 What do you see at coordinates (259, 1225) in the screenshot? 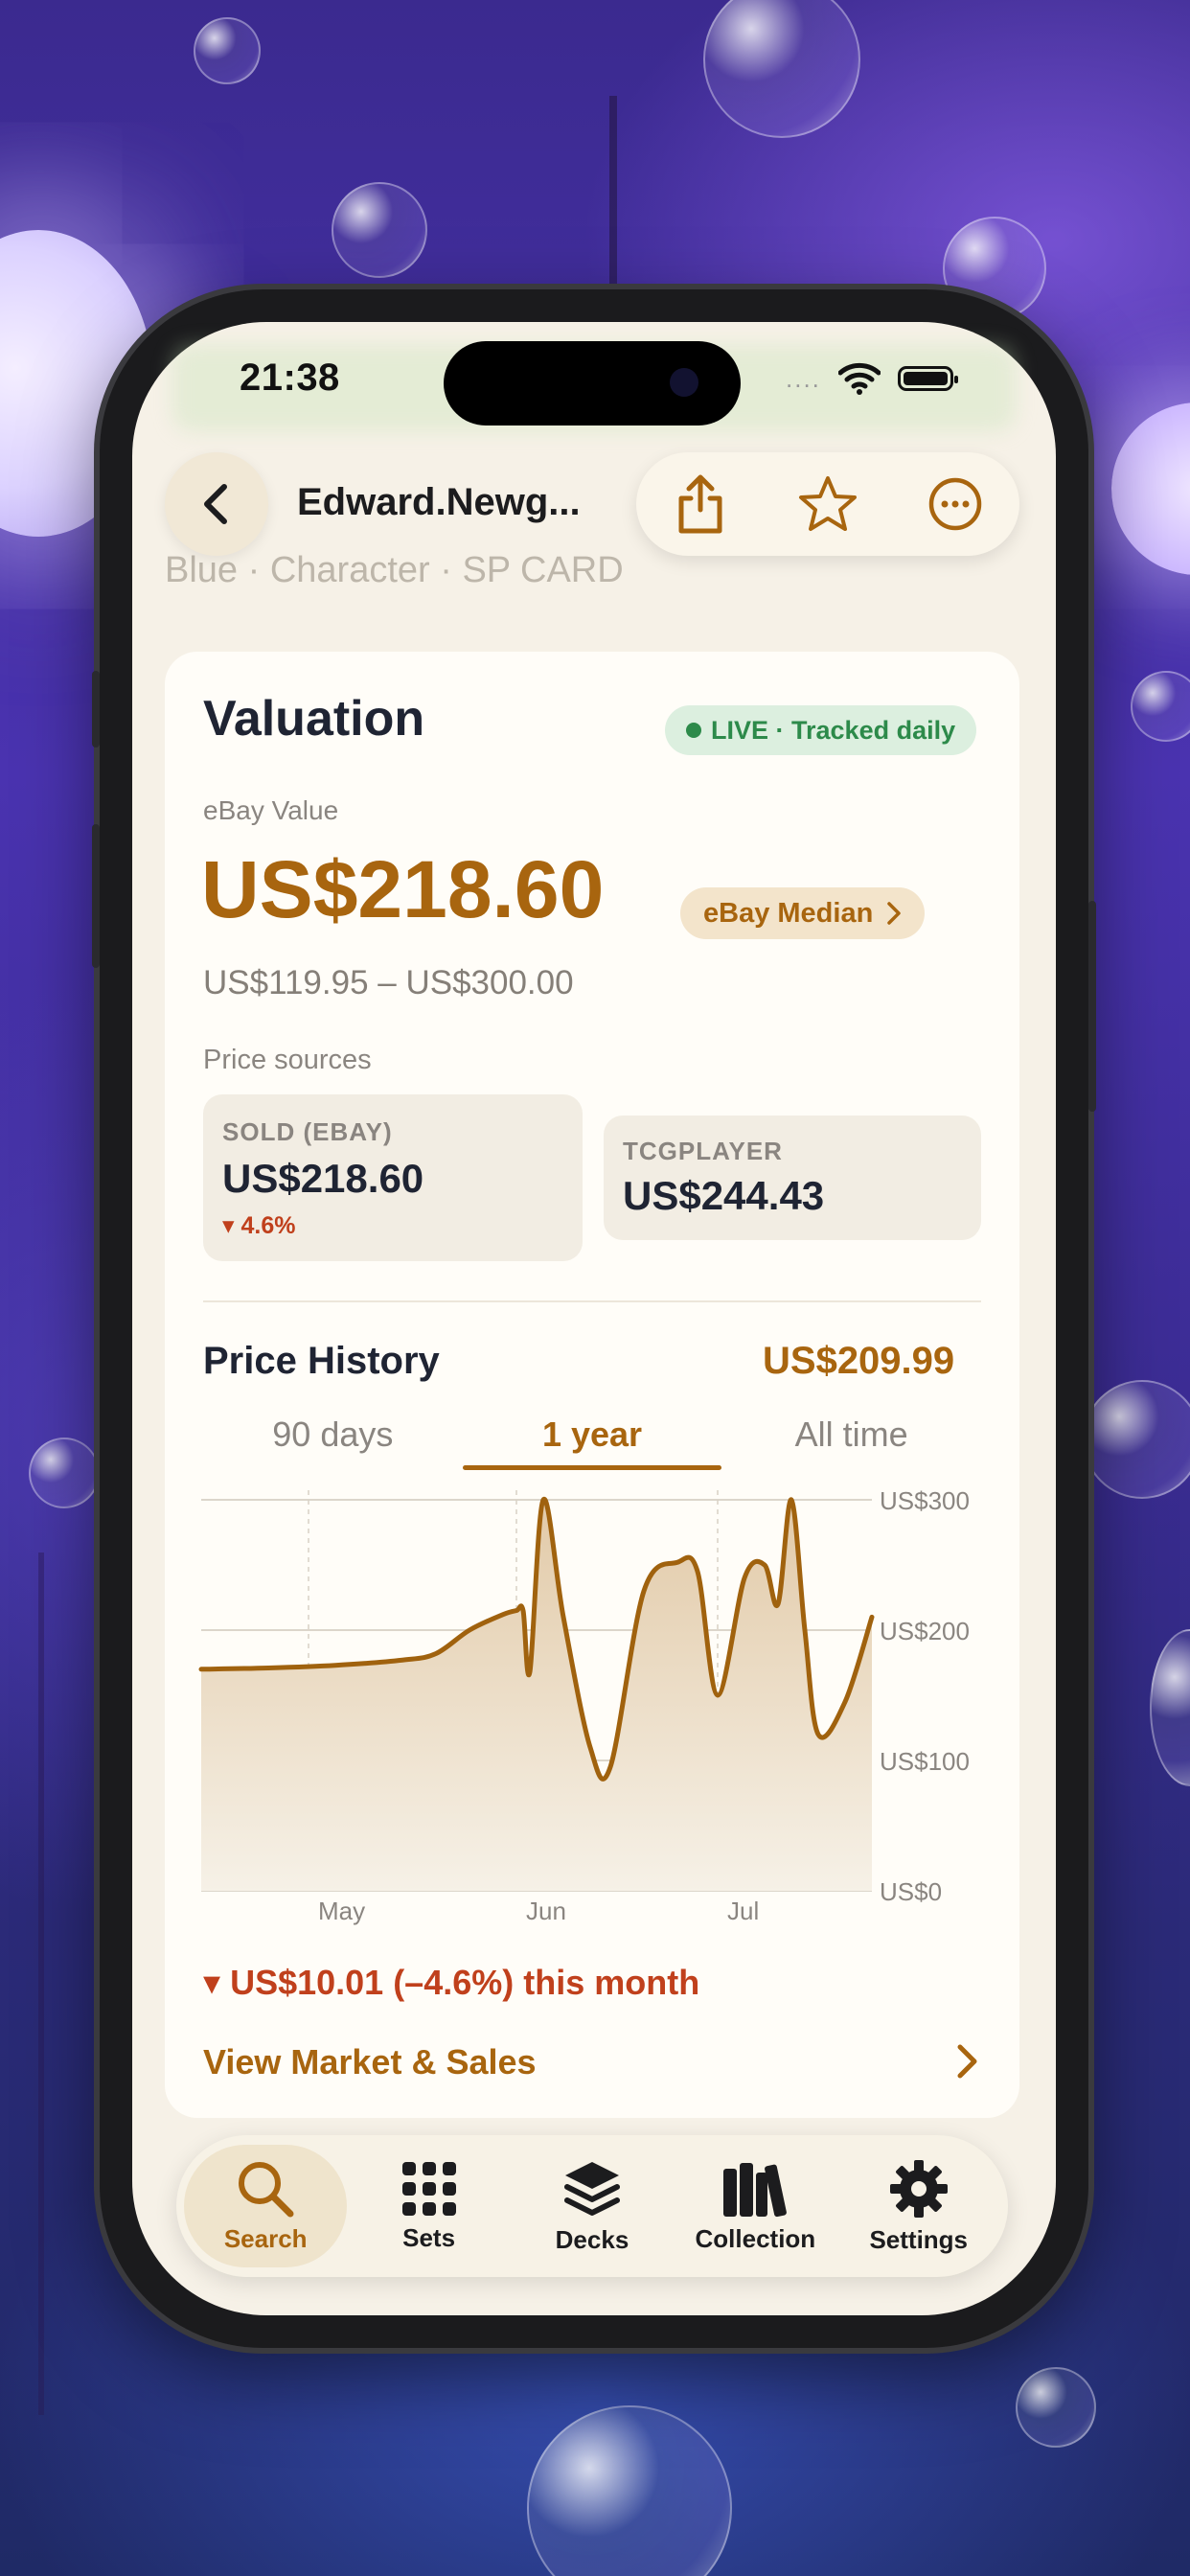
I see `source-change: ▾ 4.6%` at bounding box center [259, 1225].